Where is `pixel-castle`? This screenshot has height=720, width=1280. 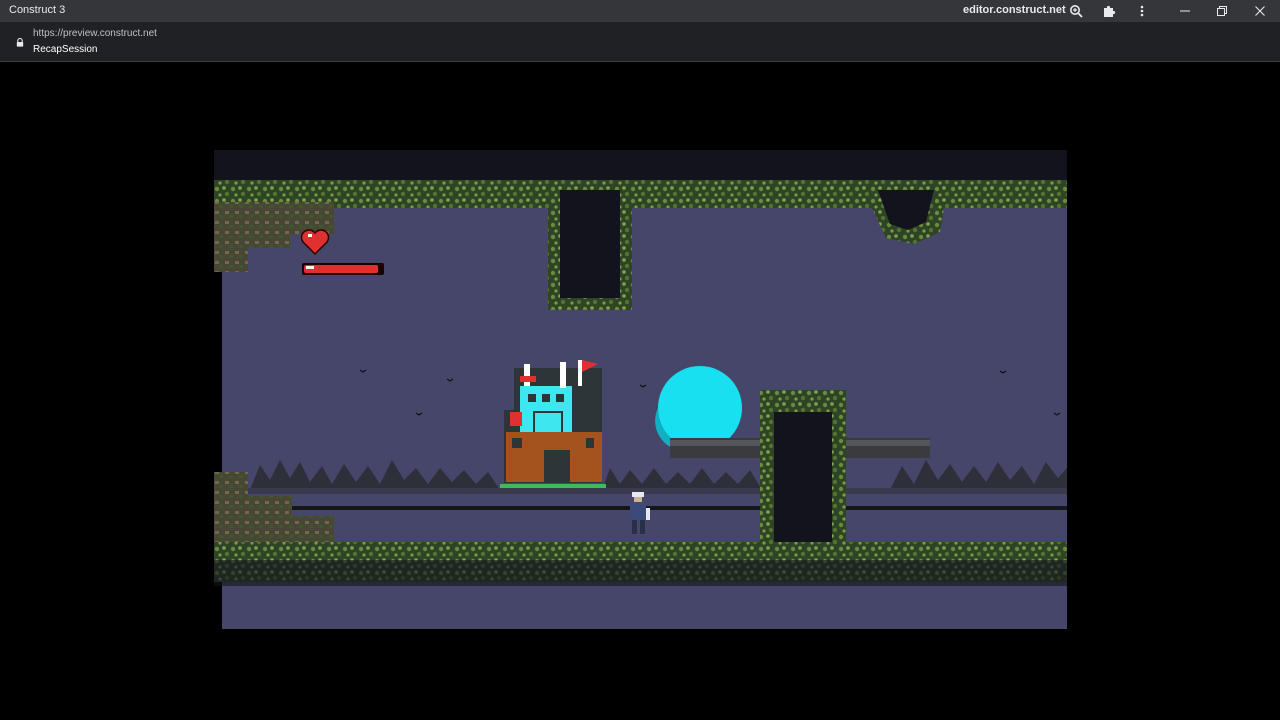 pixel-castle is located at coordinates (553, 424).